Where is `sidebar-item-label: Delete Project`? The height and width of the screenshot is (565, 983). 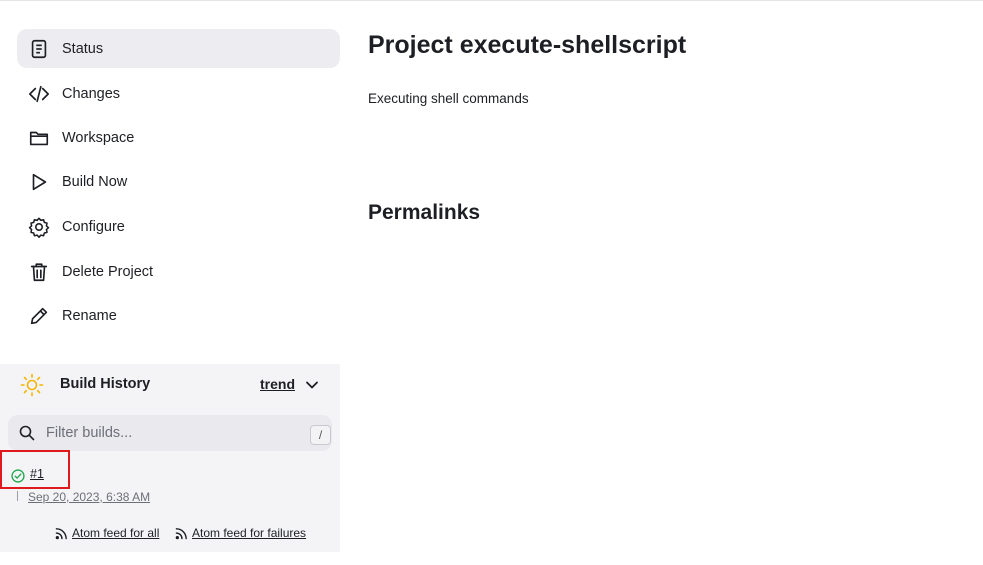 sidebar-item-label: Delete Project is located at coordinates (108, 271).